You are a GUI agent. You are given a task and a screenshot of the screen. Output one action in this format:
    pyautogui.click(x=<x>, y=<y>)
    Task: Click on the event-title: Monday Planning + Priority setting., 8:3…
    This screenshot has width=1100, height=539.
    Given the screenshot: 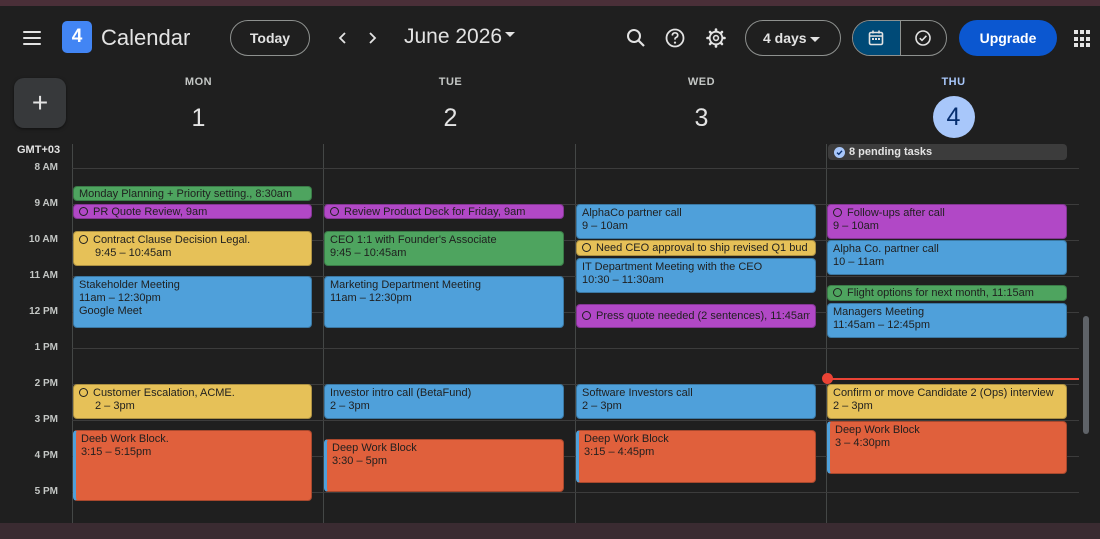 What is the action you would take?
    pyautogui.click(x=186, y=194)
    